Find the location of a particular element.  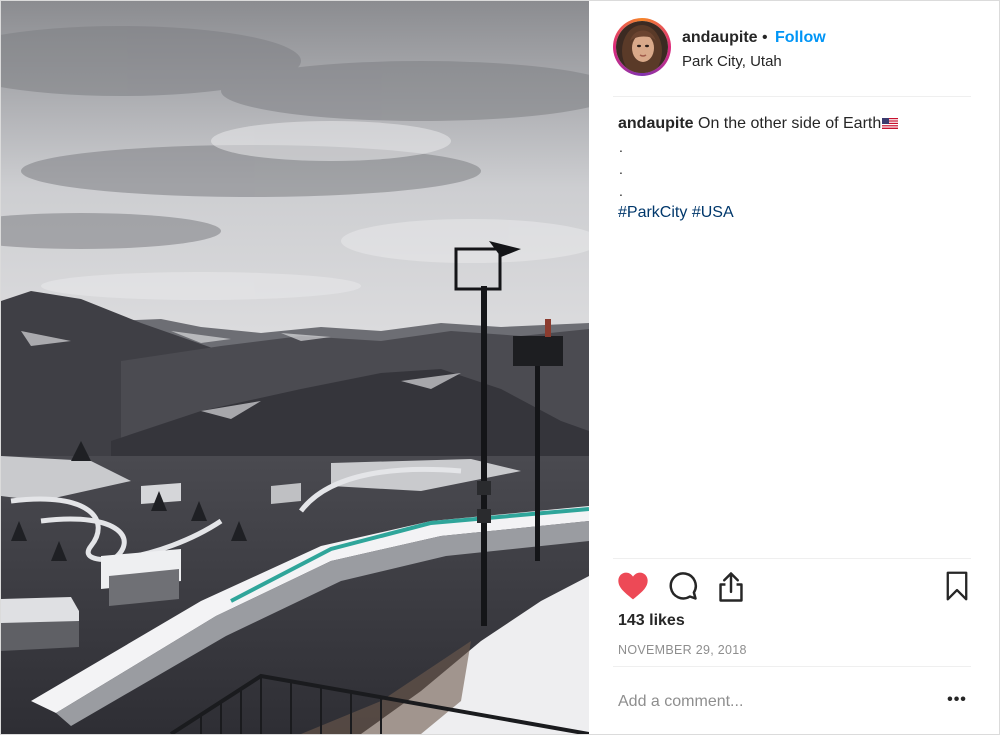

caption-hashtags: #ParkCity #USA is located at coordinates (793, 213).